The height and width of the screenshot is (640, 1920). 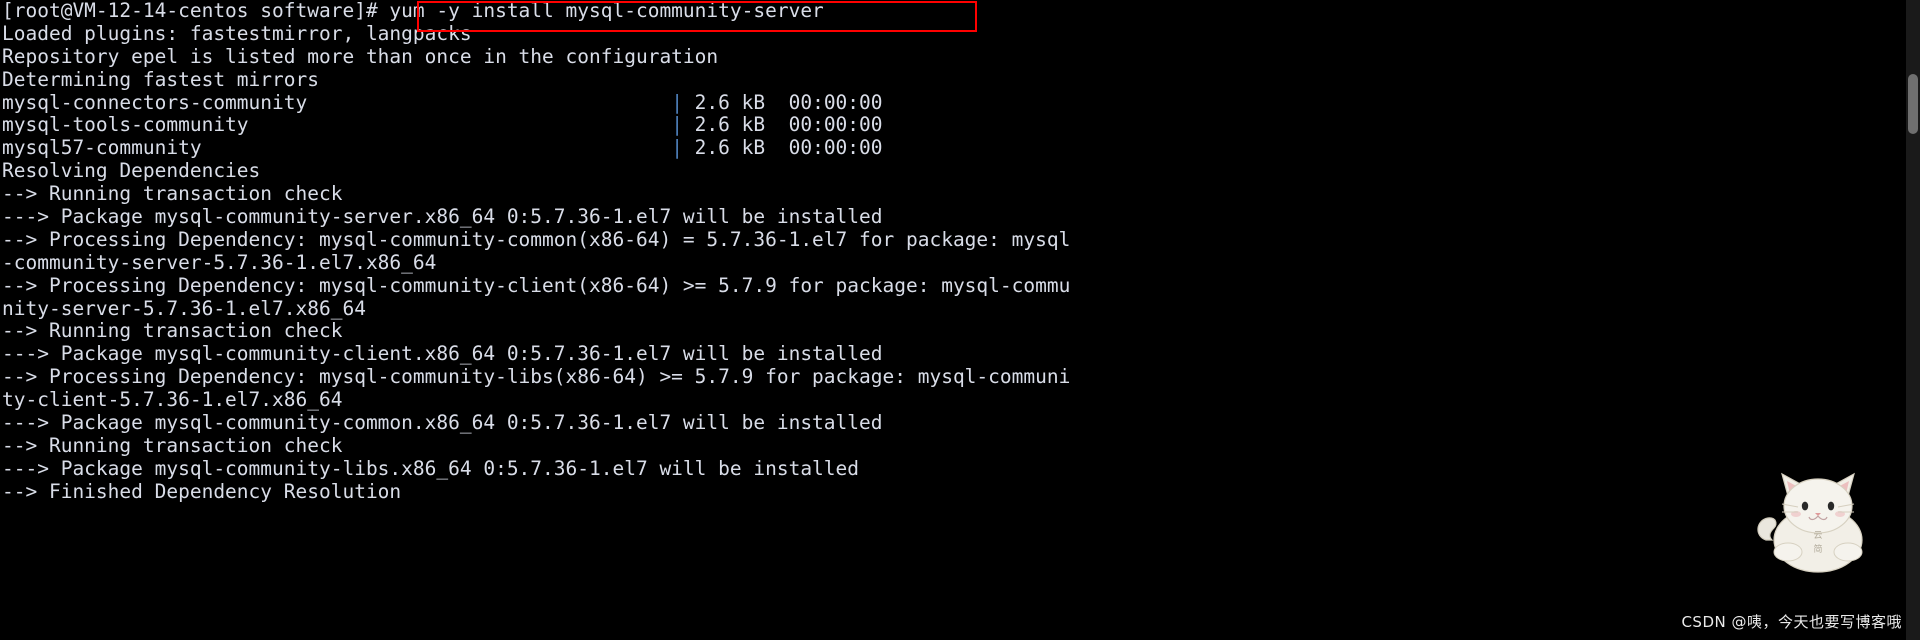 I want to click on terminal-line-text: nity-server-5.7.36-1.el7.x86_64, so click(x=184, y=308).